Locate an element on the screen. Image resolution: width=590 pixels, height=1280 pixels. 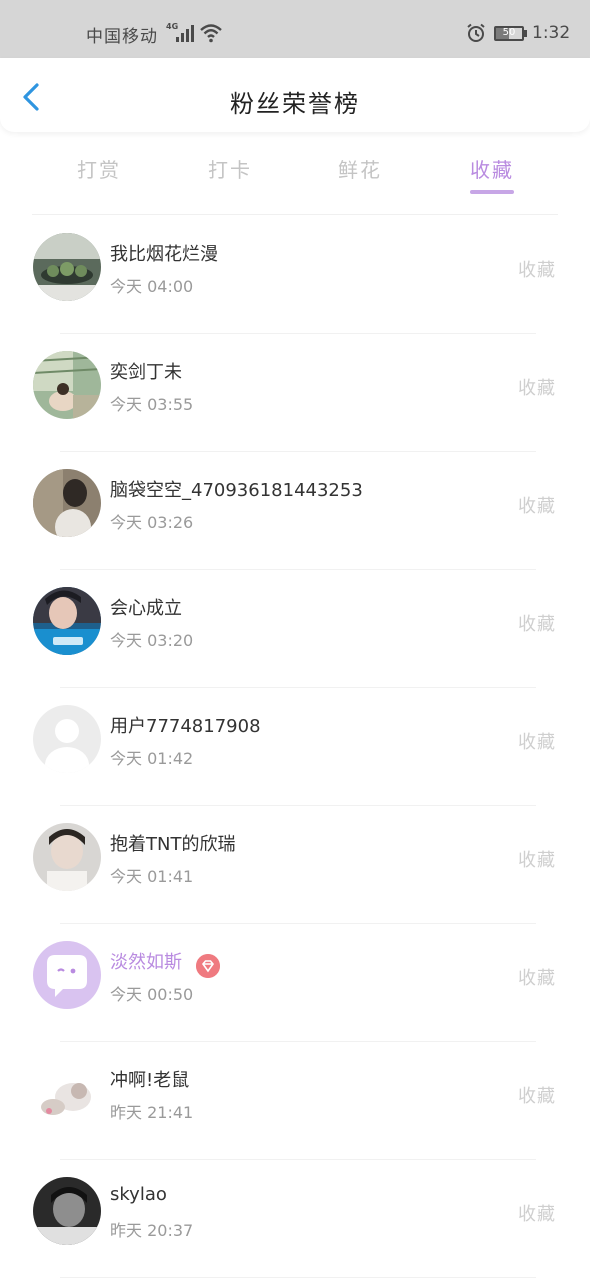
fan-time: 今天 00:50 is located at coordinates (152, 994).